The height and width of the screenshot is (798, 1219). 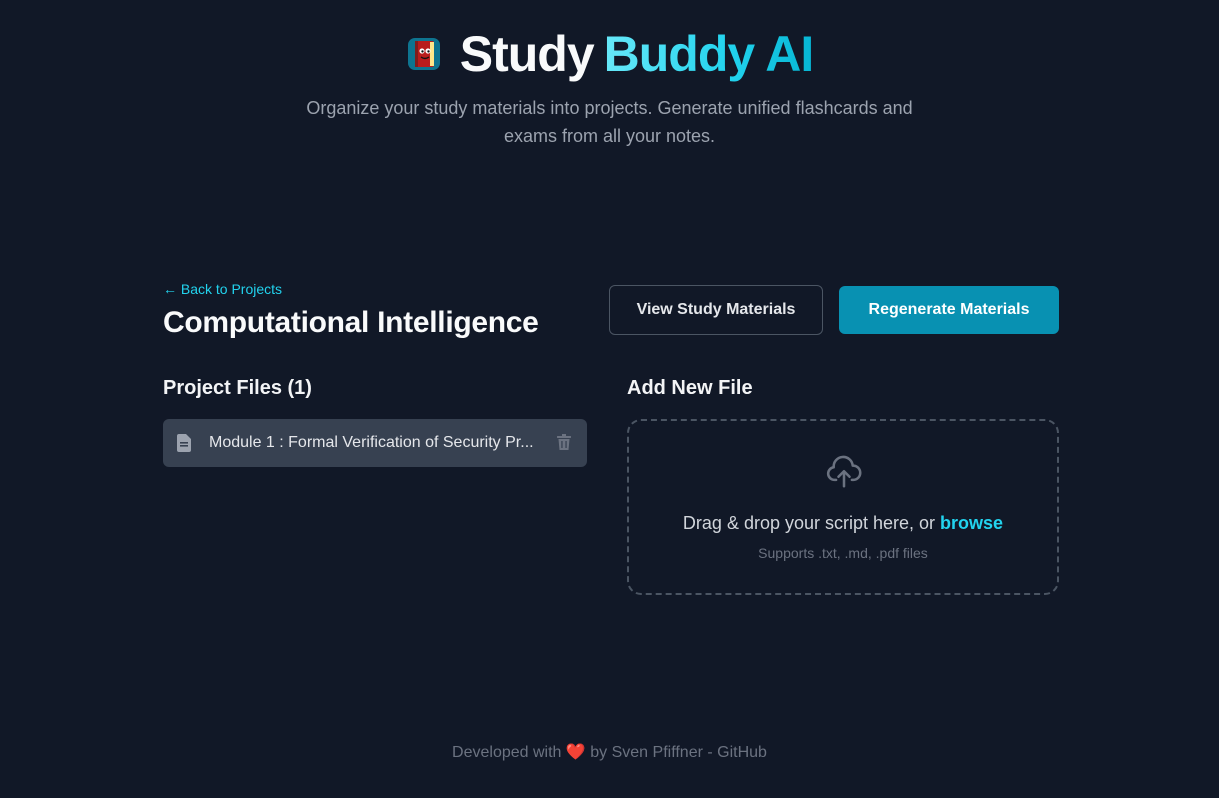 I want to click on app-title: Study Buddy AI, so click(x=637, y=54).